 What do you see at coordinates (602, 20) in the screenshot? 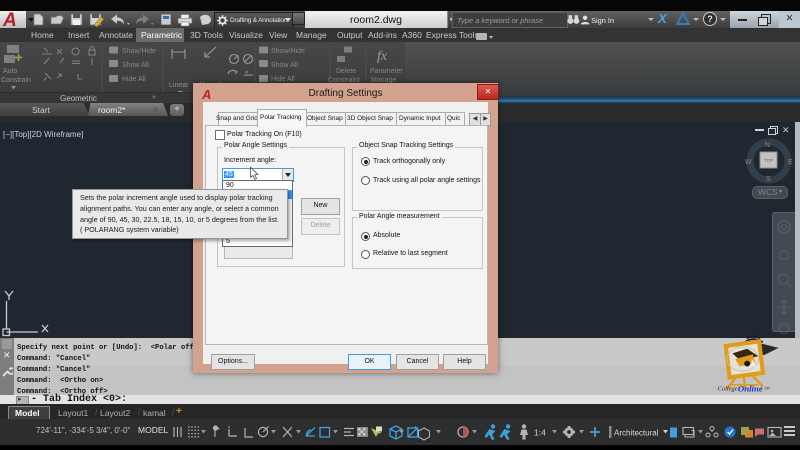
I see `svg-text: Sign In` at bounding box center [602, 20].